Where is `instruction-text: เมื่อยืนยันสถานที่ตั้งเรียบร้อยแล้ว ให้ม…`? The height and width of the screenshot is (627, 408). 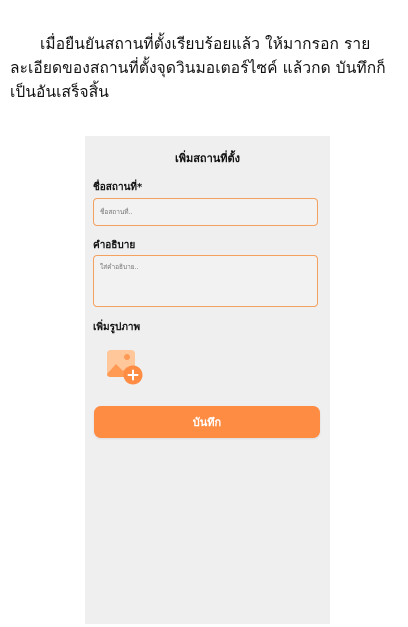
instruction-text: เมื่อยืนยันสถานที่ตั้งเรียบร้อยแล้ว ให้ม… is located at coordinates (198, 68).